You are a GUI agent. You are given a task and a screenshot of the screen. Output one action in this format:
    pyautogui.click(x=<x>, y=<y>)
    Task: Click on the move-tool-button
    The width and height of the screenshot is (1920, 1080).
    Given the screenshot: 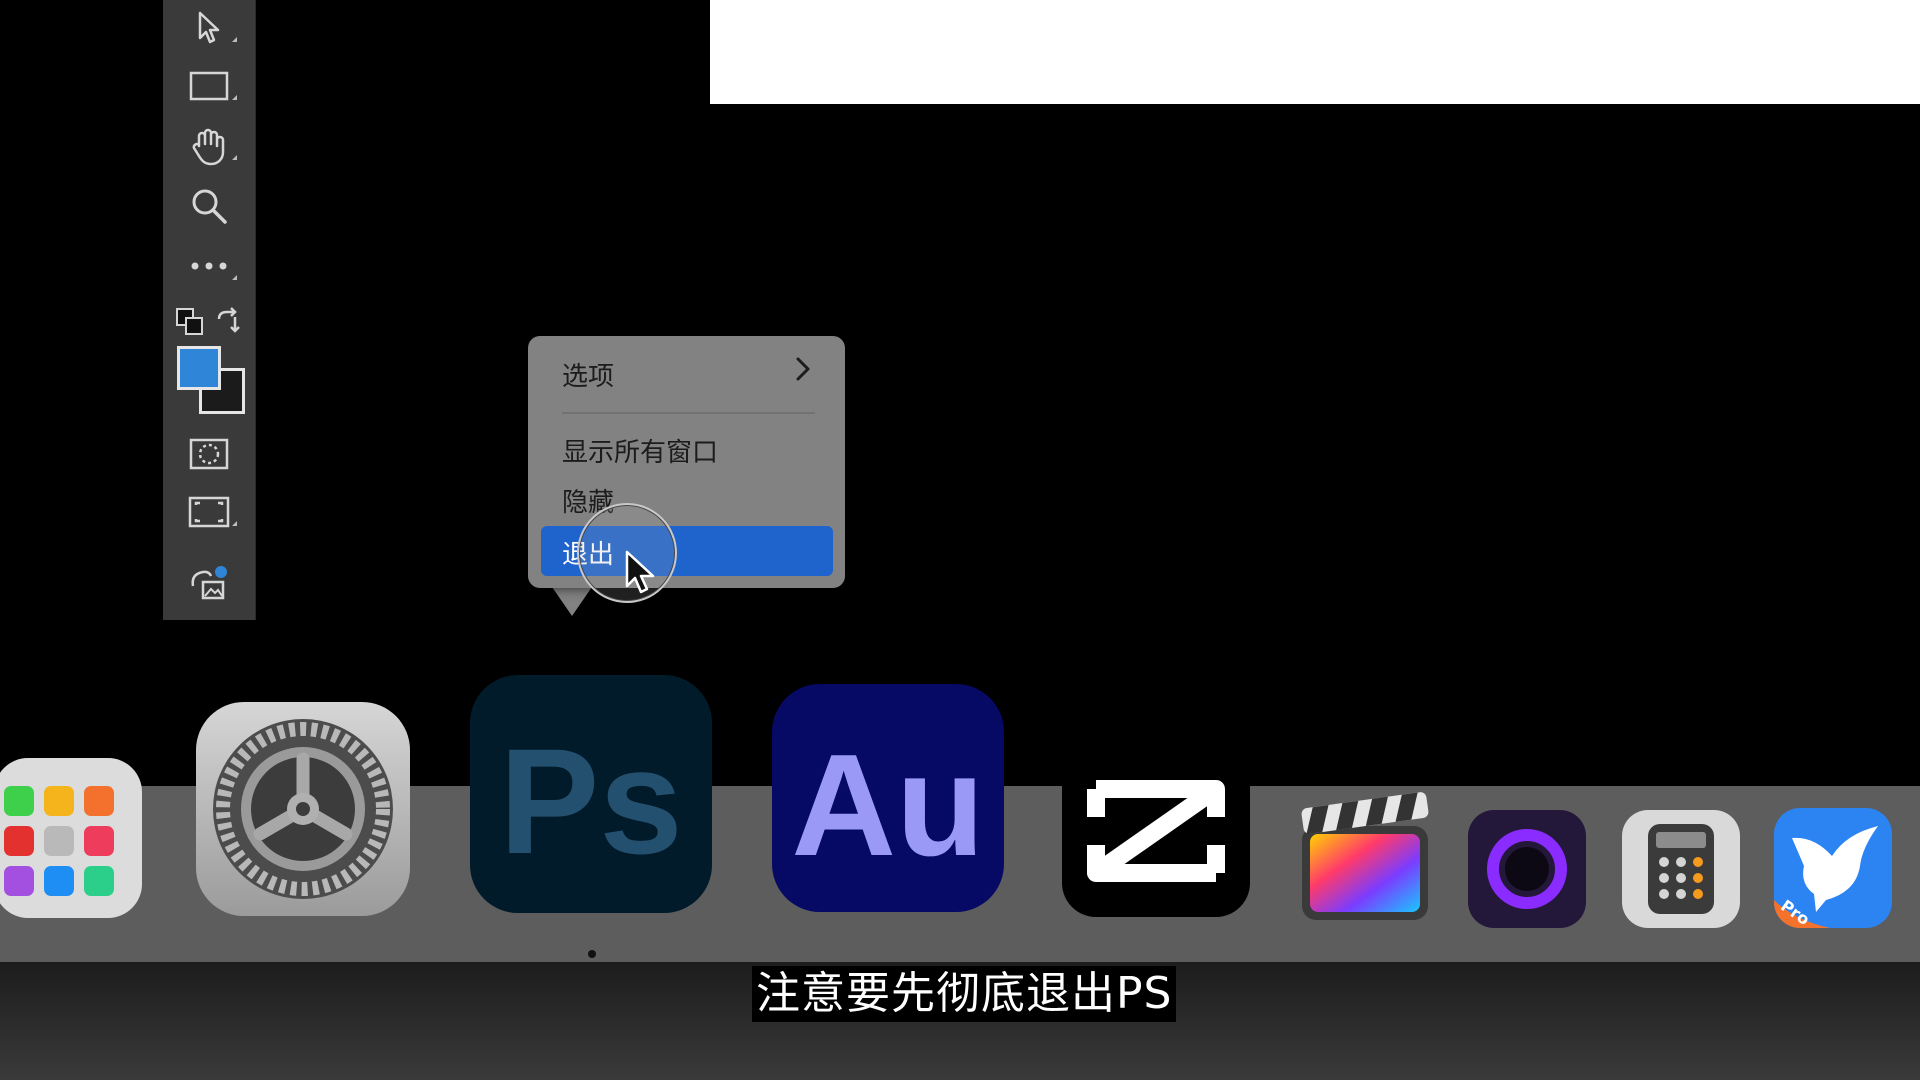 What is the action you would take?
    pyautogui.click(x=209, y=28)
    